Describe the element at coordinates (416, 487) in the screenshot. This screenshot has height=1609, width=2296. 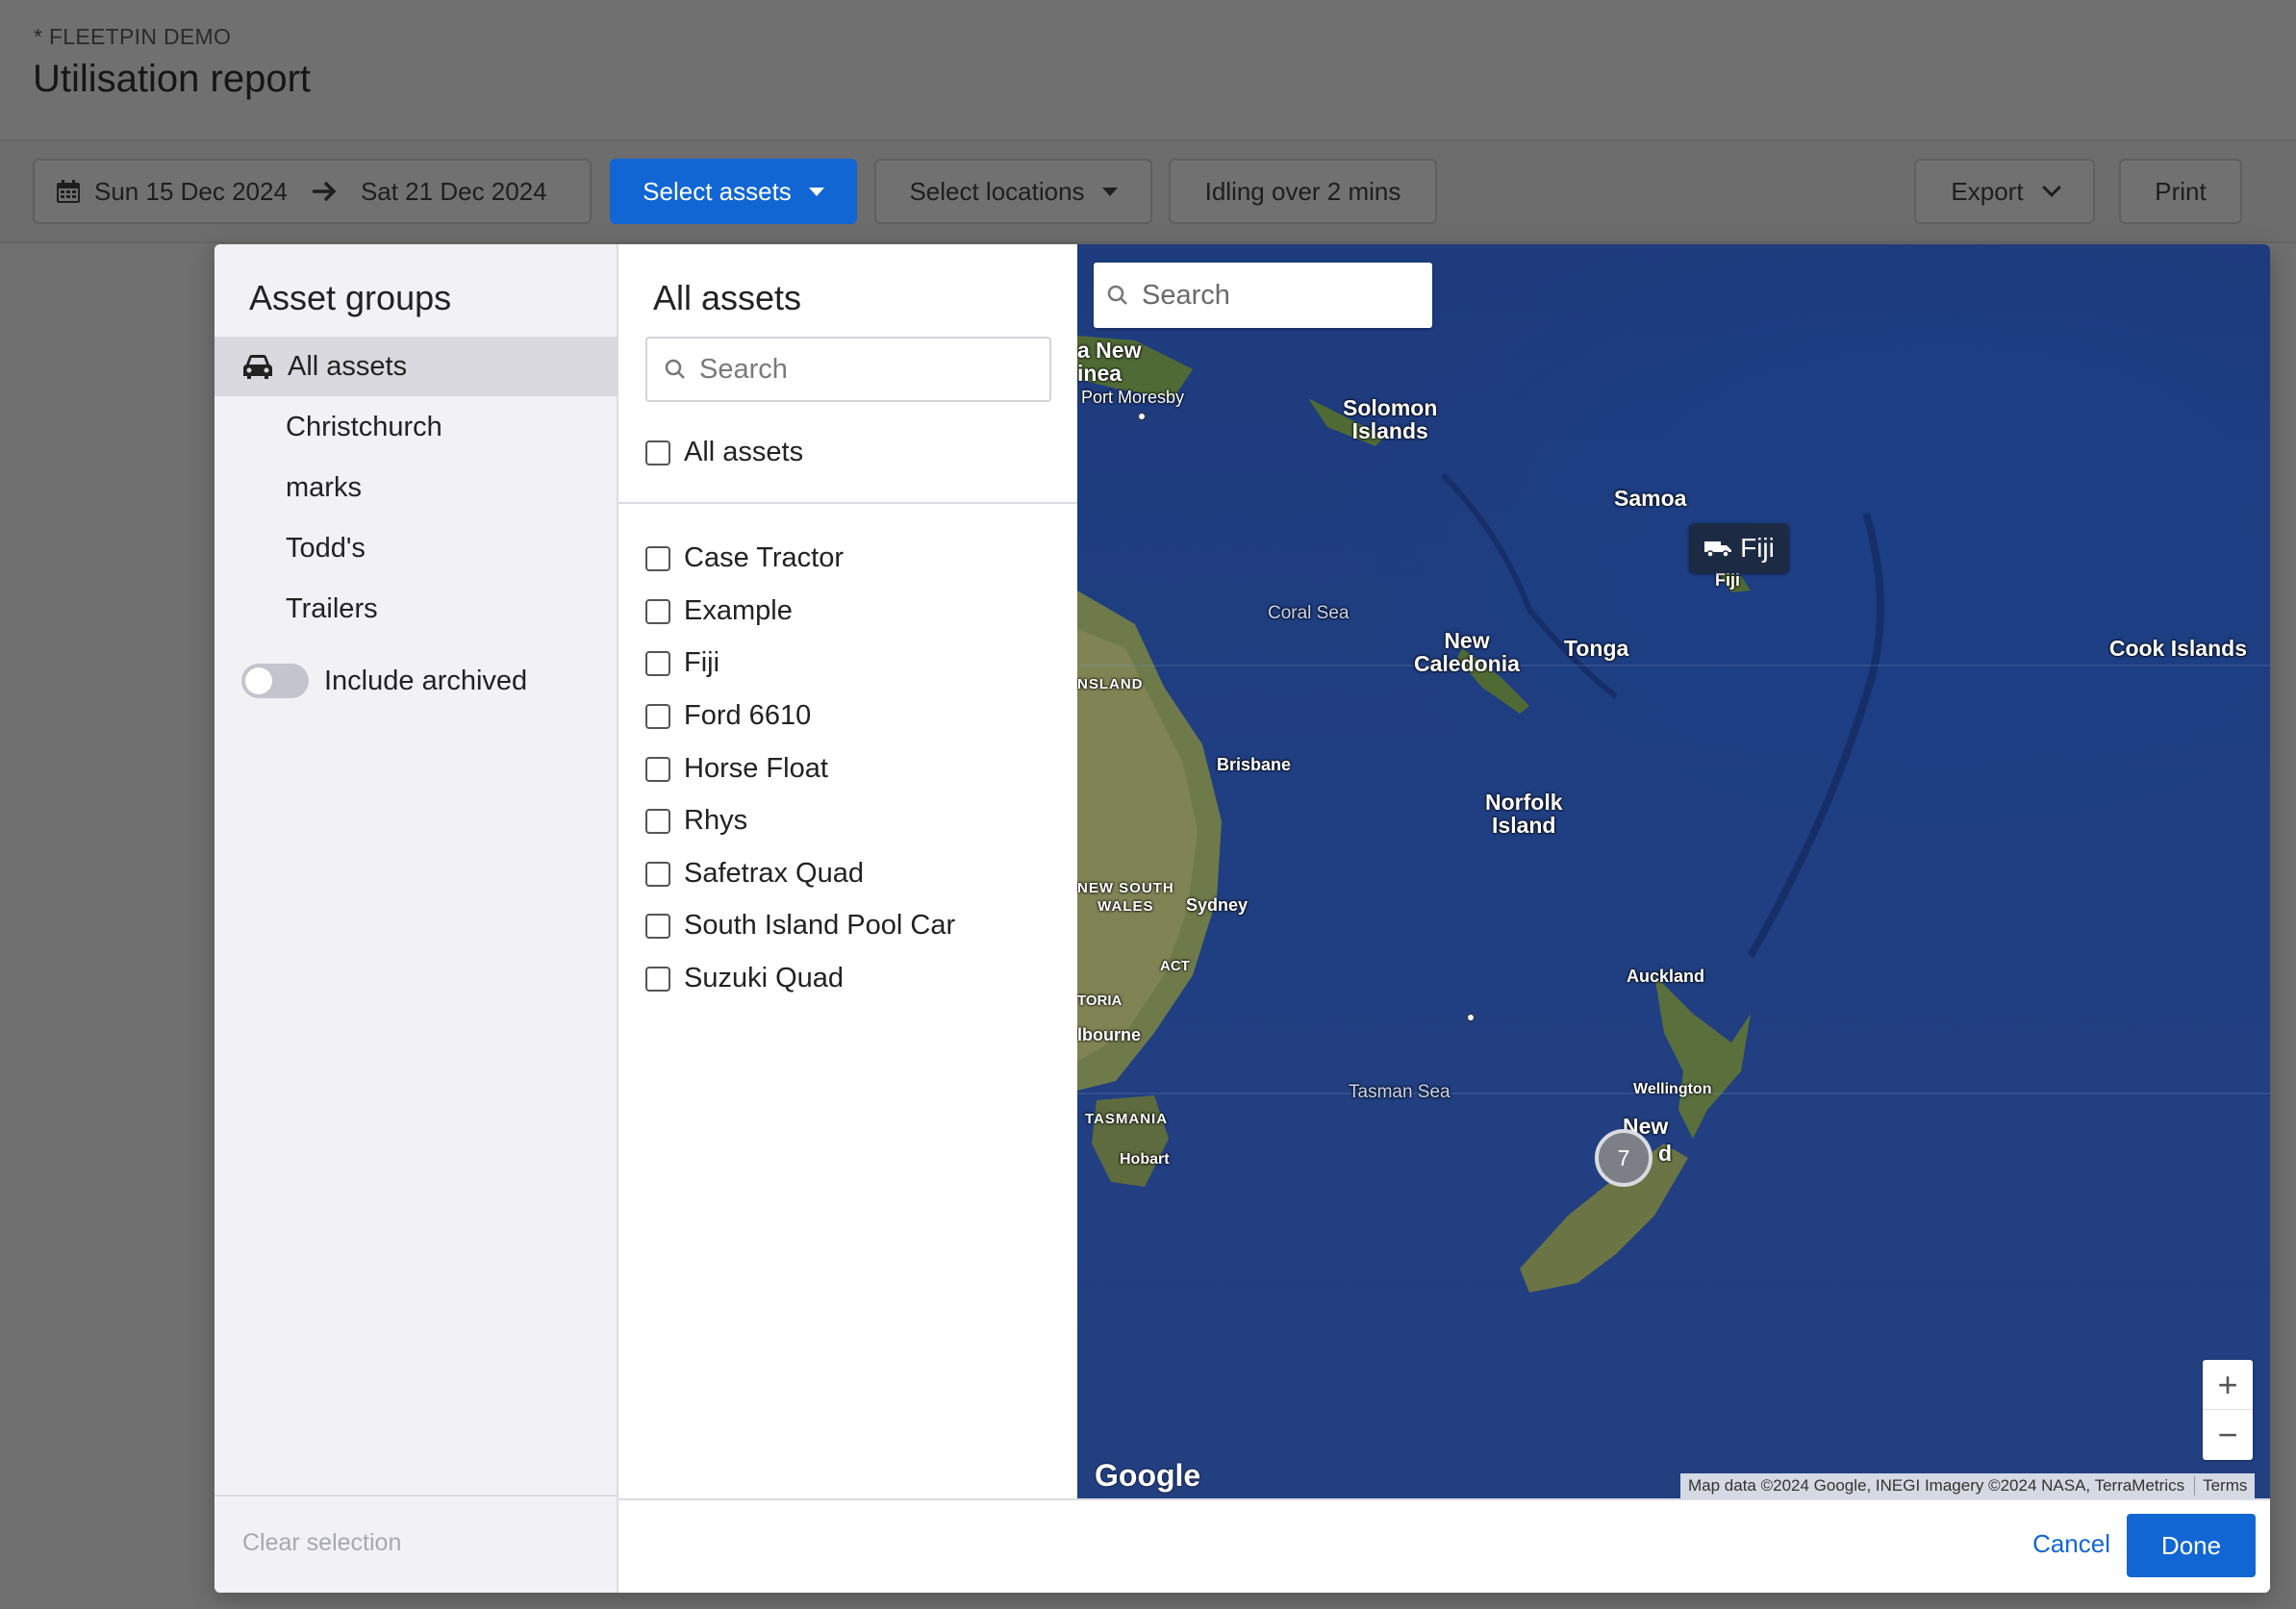
I see `group-item-marks: marks` at that location.